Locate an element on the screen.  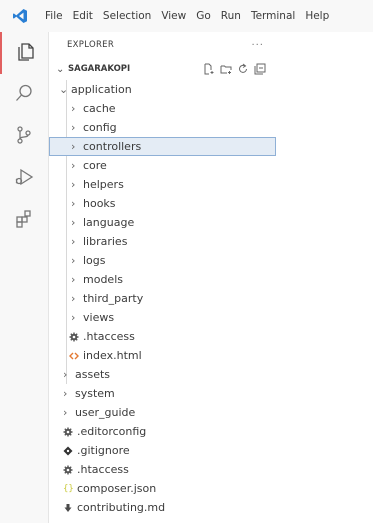
menu-edit: Edit is located at coordinates (83, 16).